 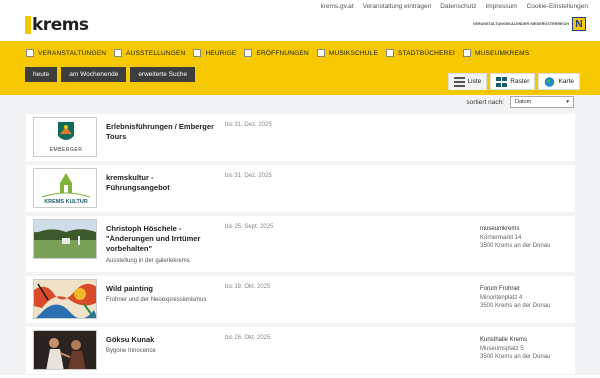 What do you see at coordinates (94, 74) in the screenshot?
I see `wochenende-button: am Wochenende` at bounding box center [94, 74].